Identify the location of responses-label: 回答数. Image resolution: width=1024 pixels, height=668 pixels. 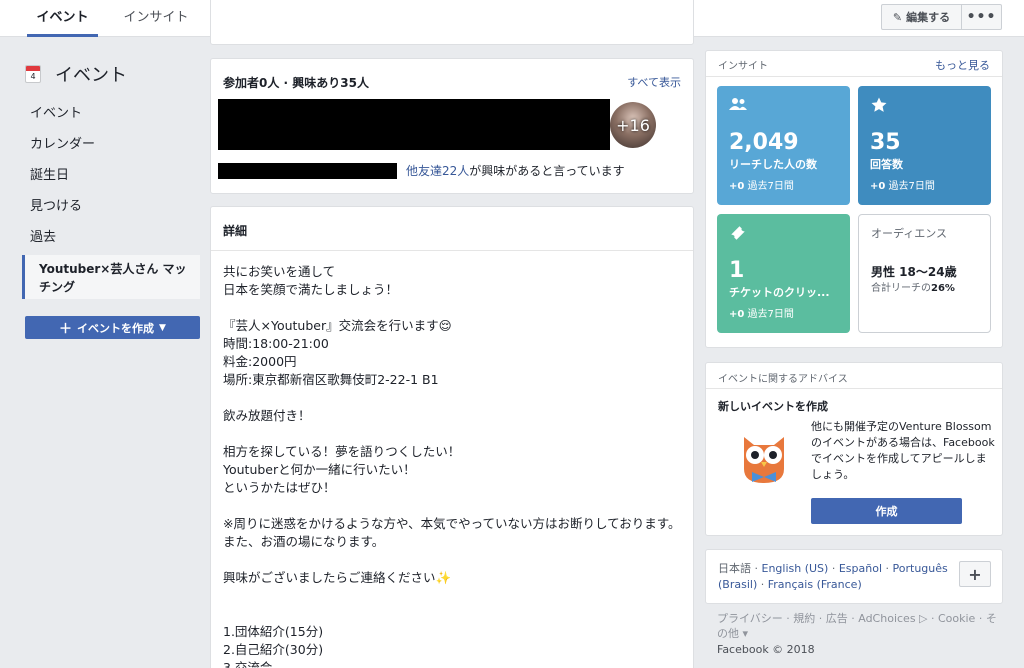
(886, 164).